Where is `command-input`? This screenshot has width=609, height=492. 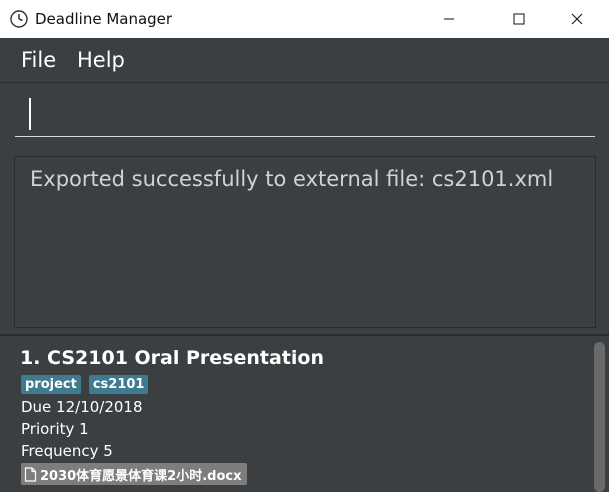 command-input is located at coordinates (305, 116).